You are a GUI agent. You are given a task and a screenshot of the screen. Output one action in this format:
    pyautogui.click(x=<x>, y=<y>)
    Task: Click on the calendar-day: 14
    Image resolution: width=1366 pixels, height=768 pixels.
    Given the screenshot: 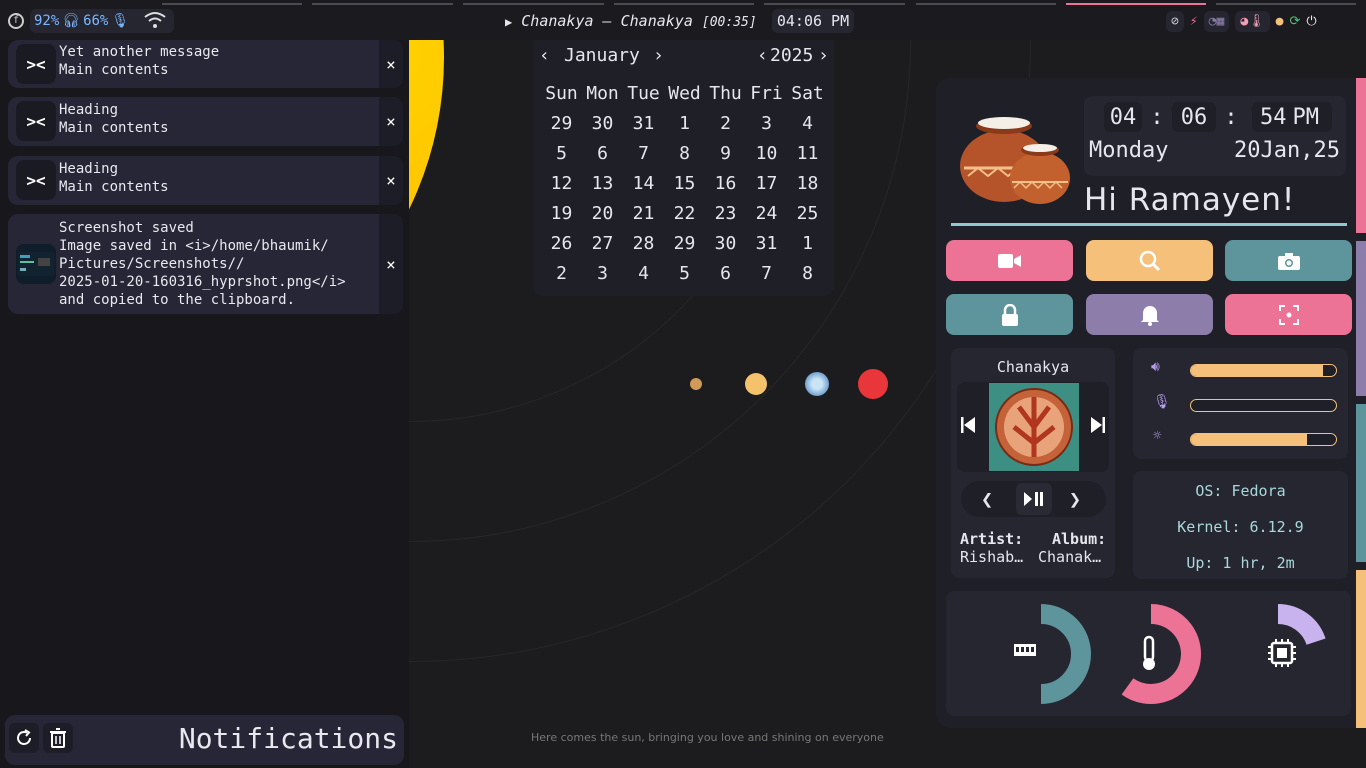 What is the action you would take?
    pyautogui.click(x=643, y=183)
    